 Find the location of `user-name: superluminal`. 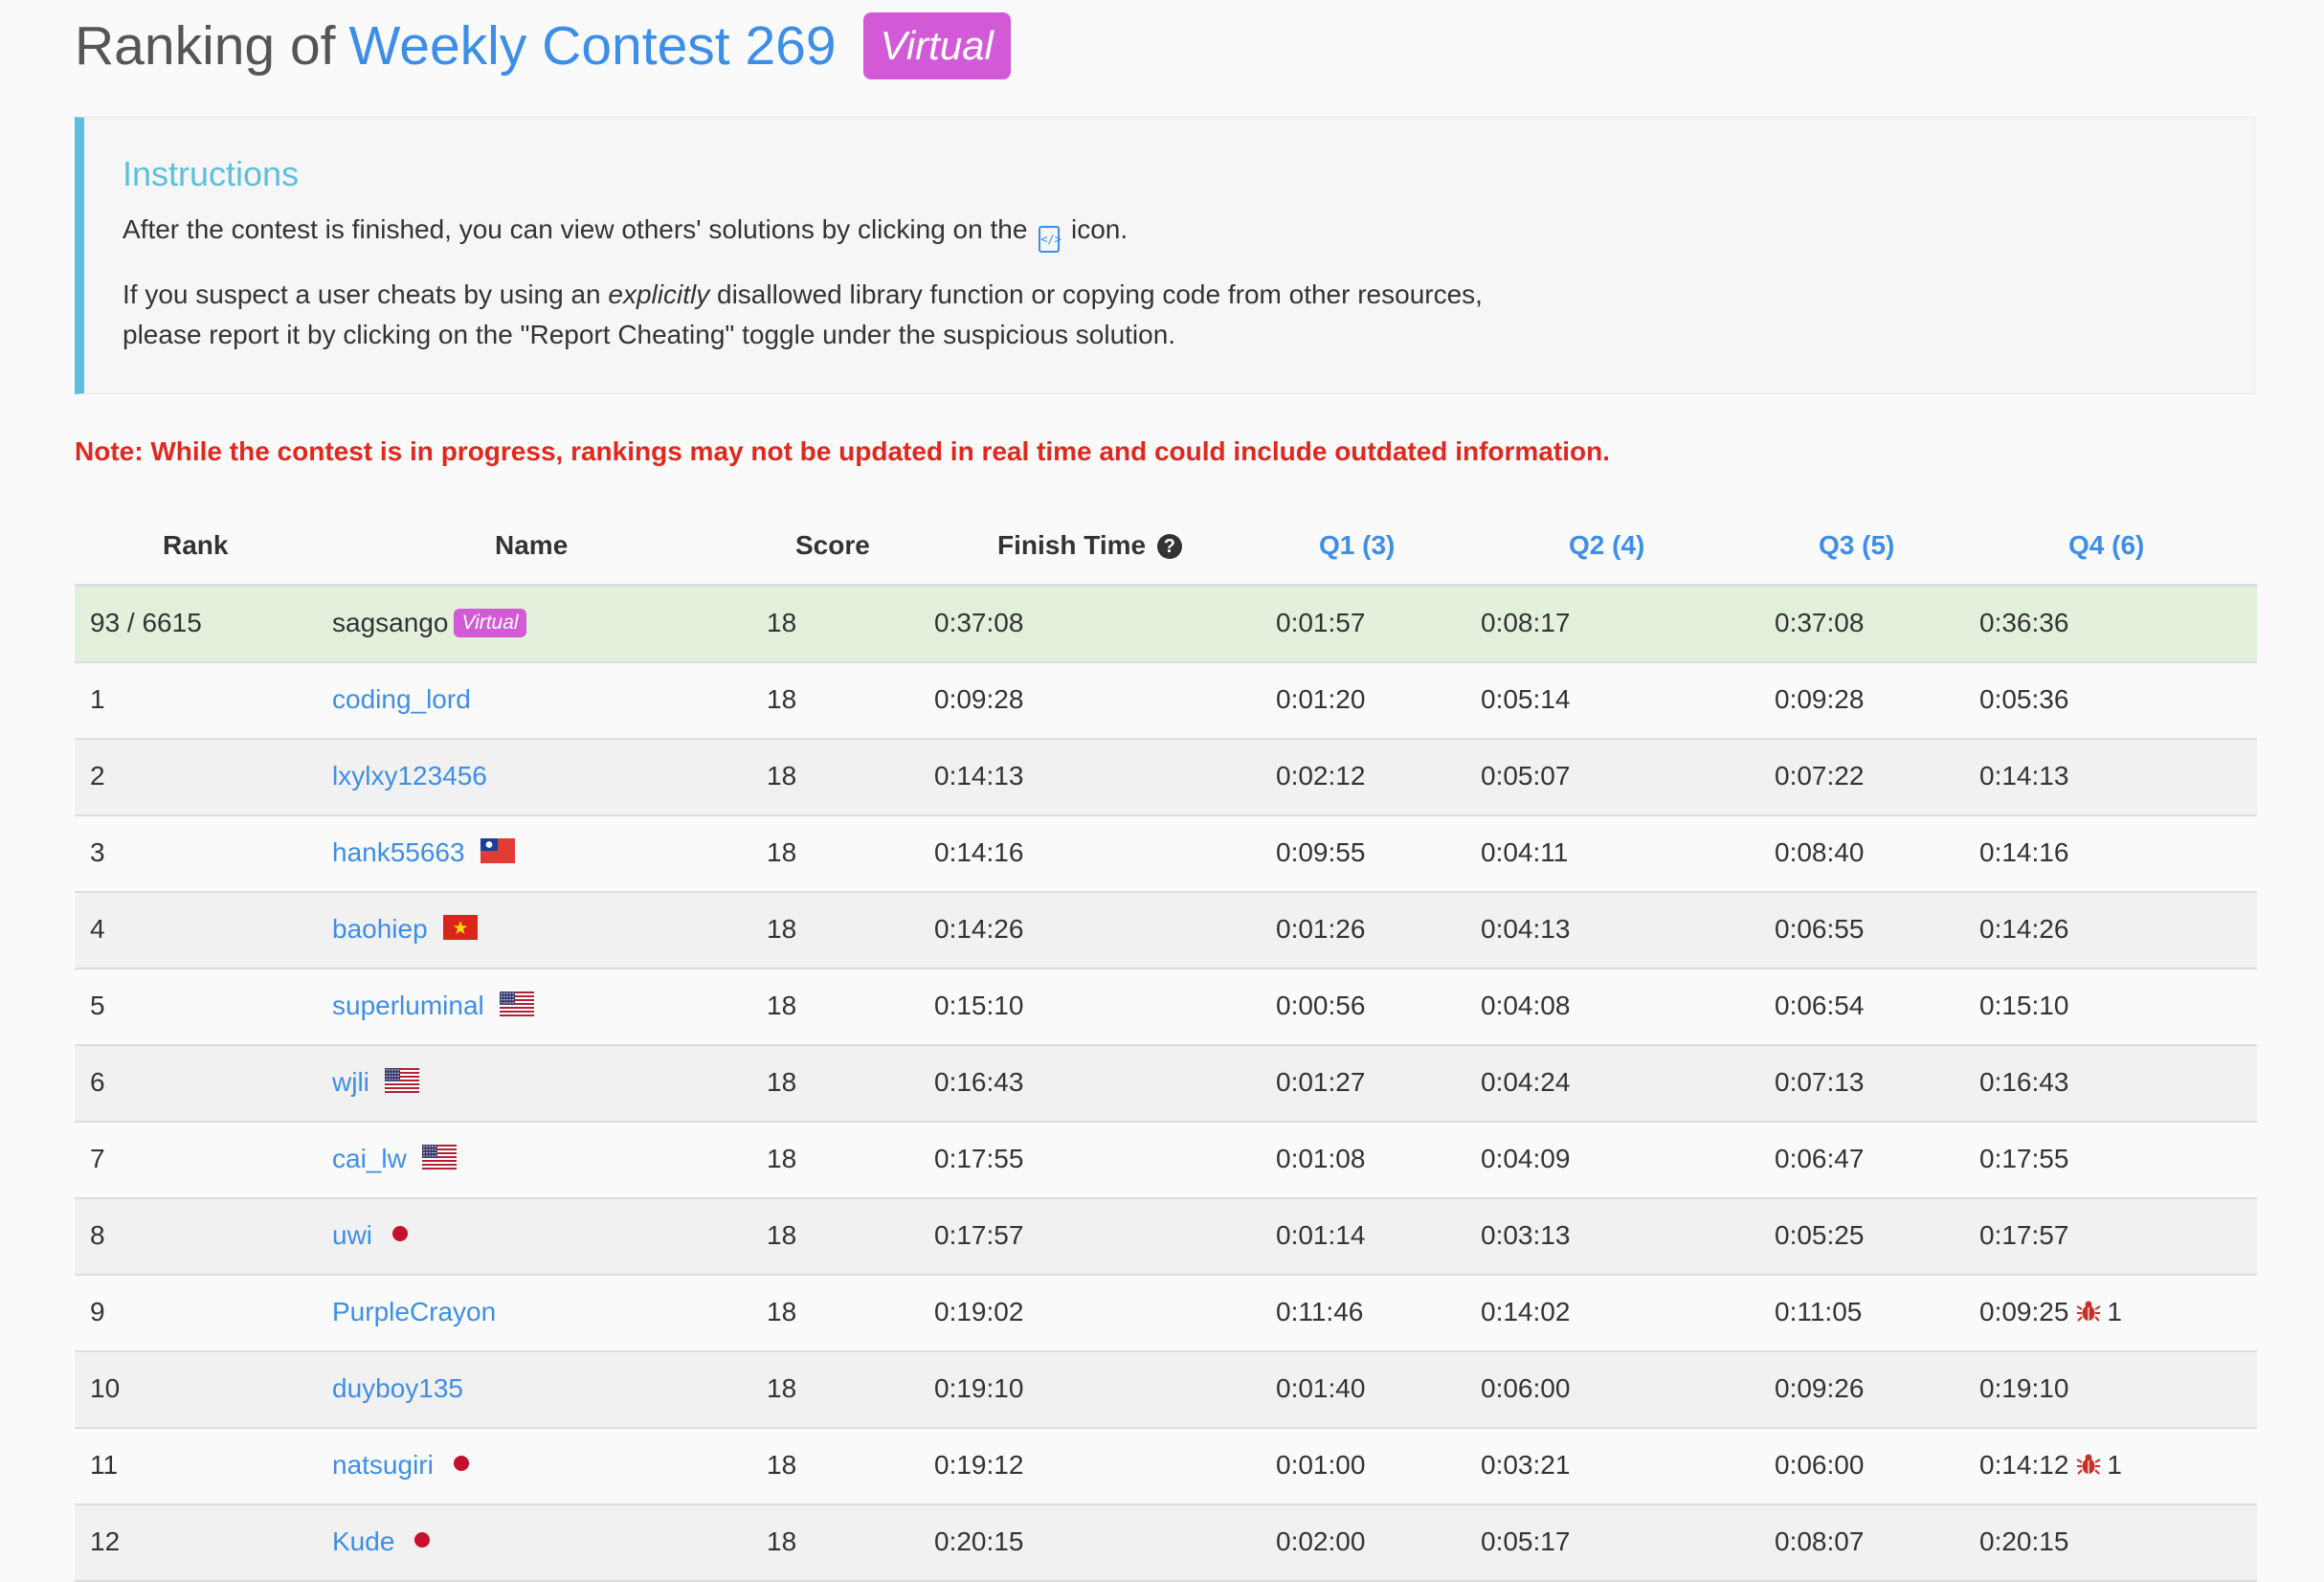

user-name: superluminal is located at coordinates (408, 1005).